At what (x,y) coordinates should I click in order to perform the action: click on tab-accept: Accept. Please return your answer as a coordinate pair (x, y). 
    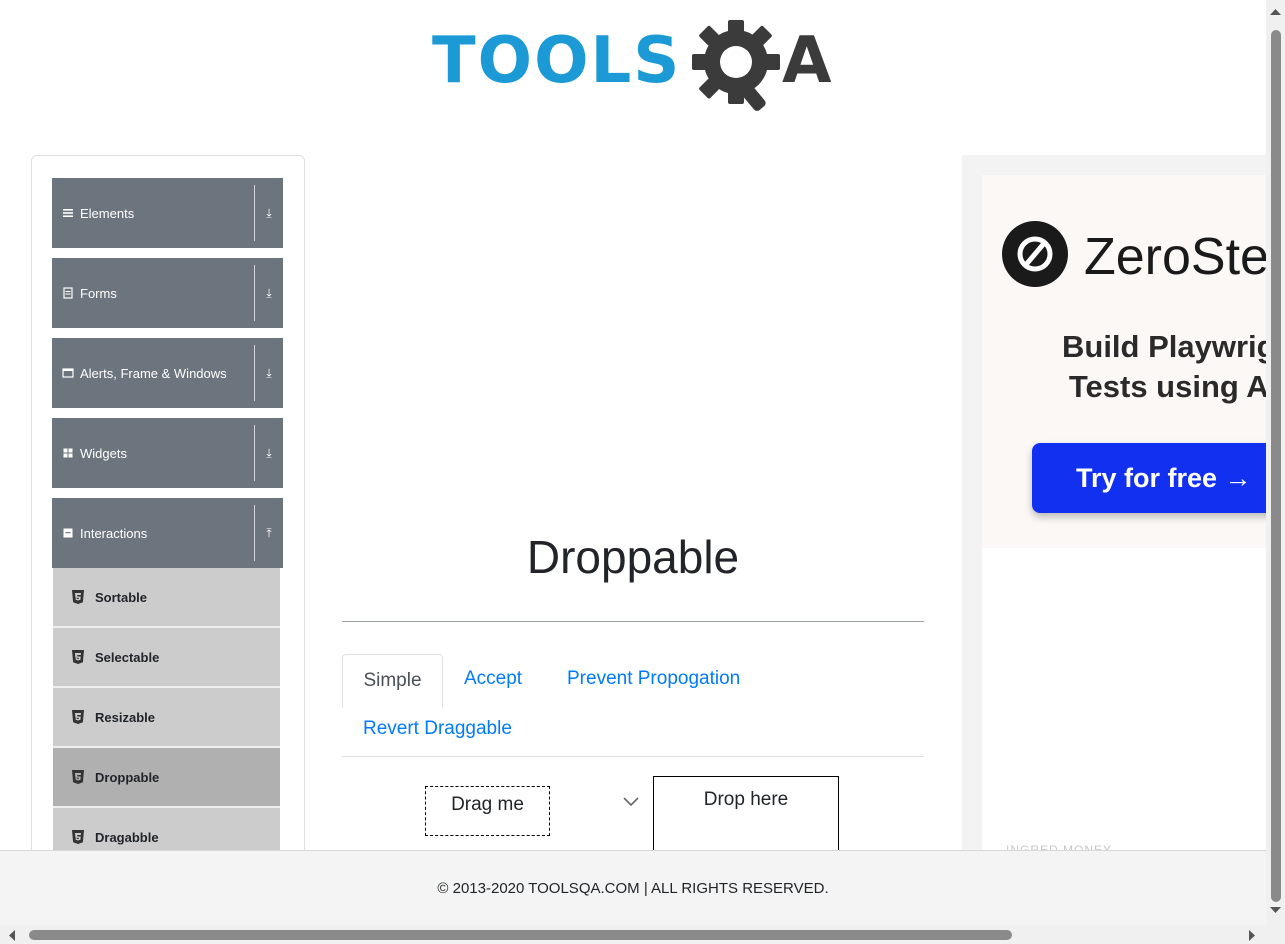
    Looking at the image, I should click on (493, 679).